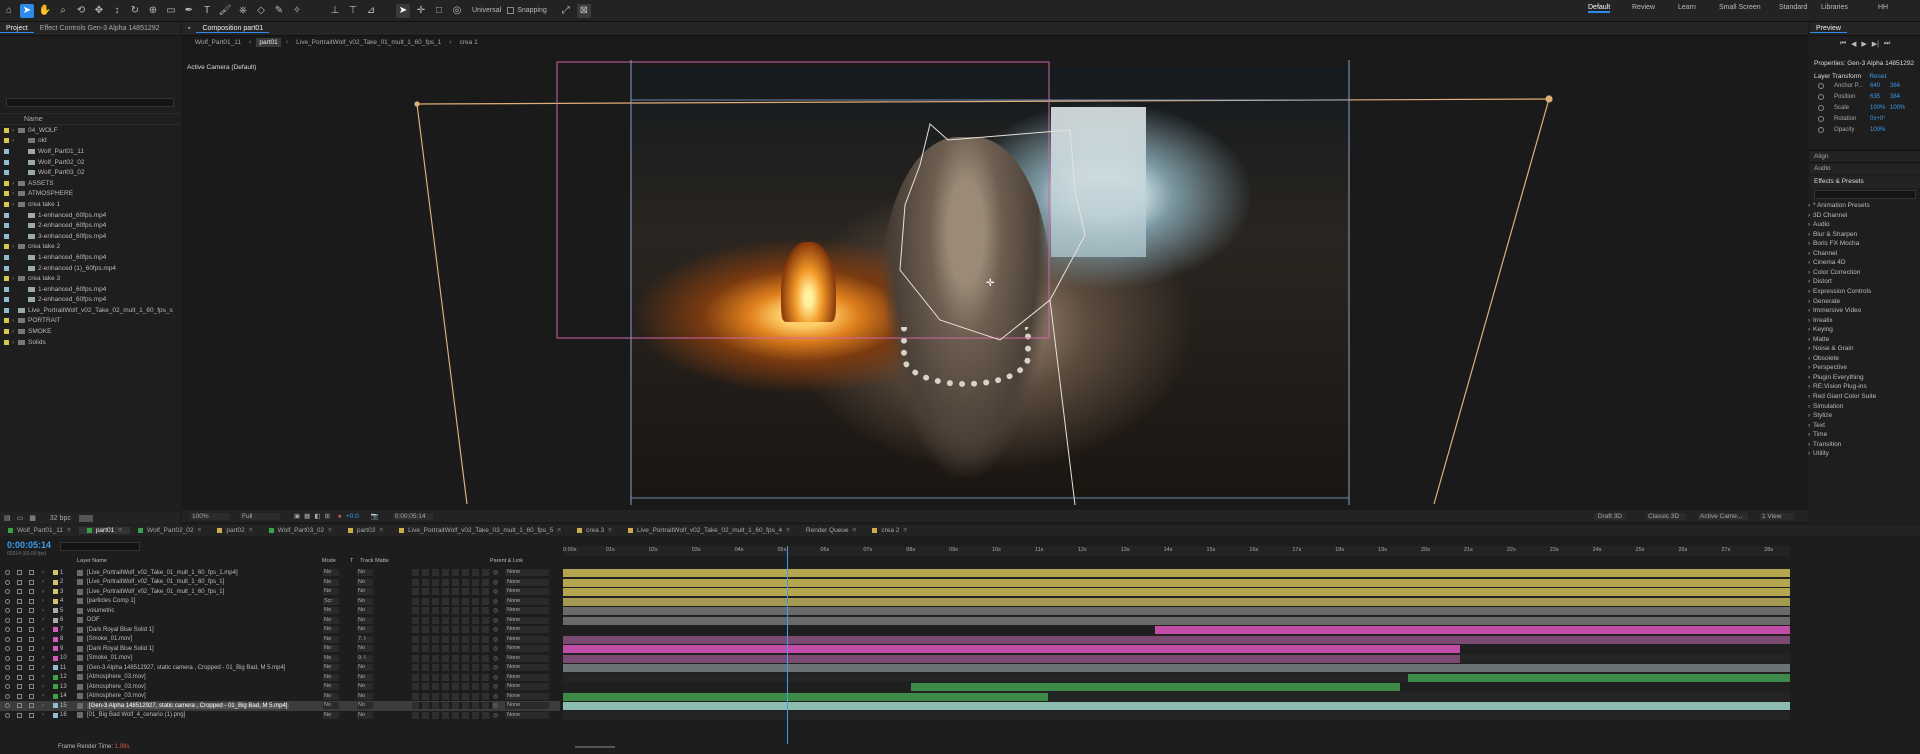  Describe the element at coordinates (1877, 76) in the screenshot. I see `reset-button: Reset` at that location.